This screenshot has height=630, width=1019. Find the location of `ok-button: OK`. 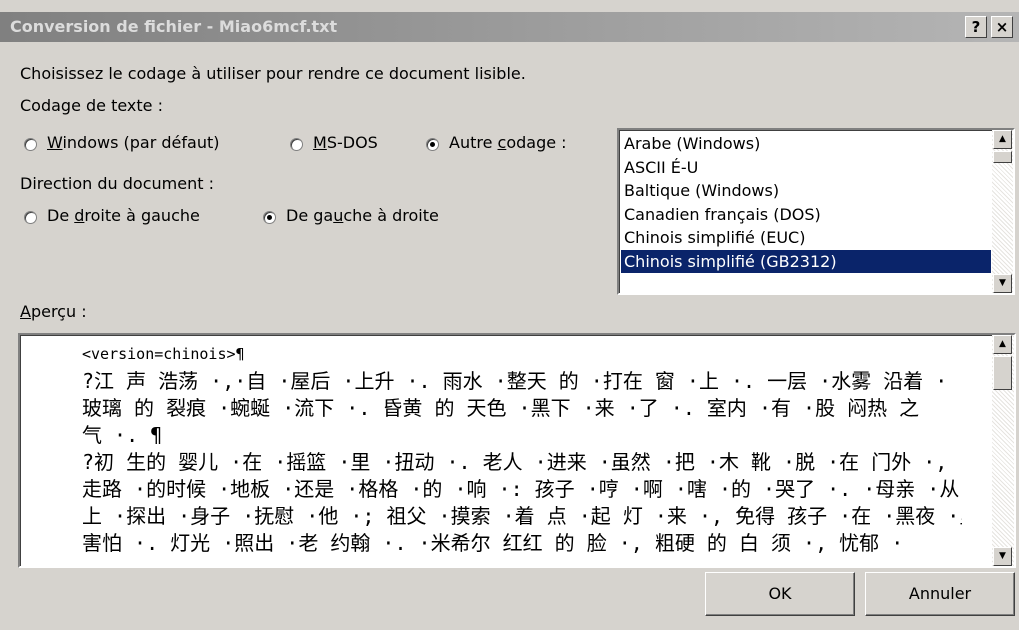

ok-button: OK is located at coordinates (780, 594).